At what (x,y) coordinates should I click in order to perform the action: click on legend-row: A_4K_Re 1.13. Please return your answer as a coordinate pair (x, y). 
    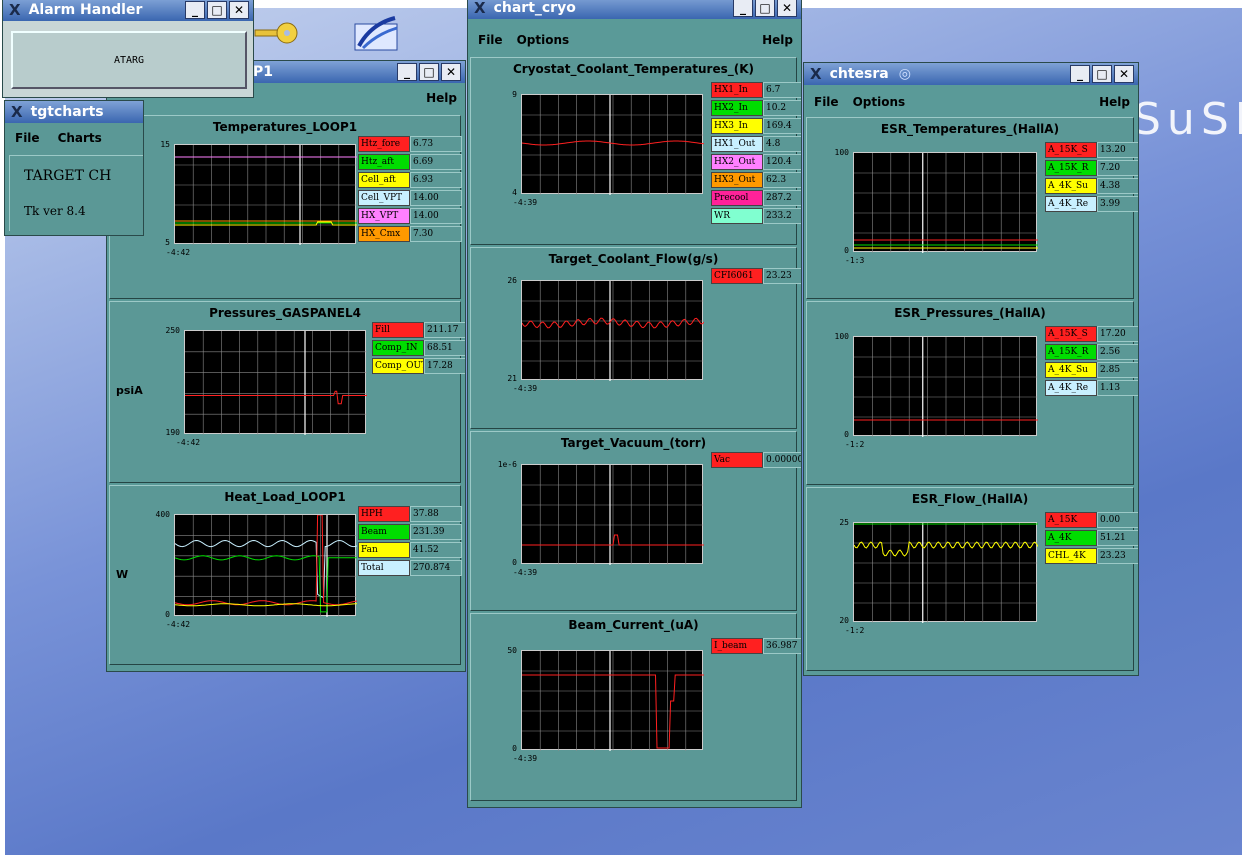
    Looking at the image, I should click on (1091, 388).